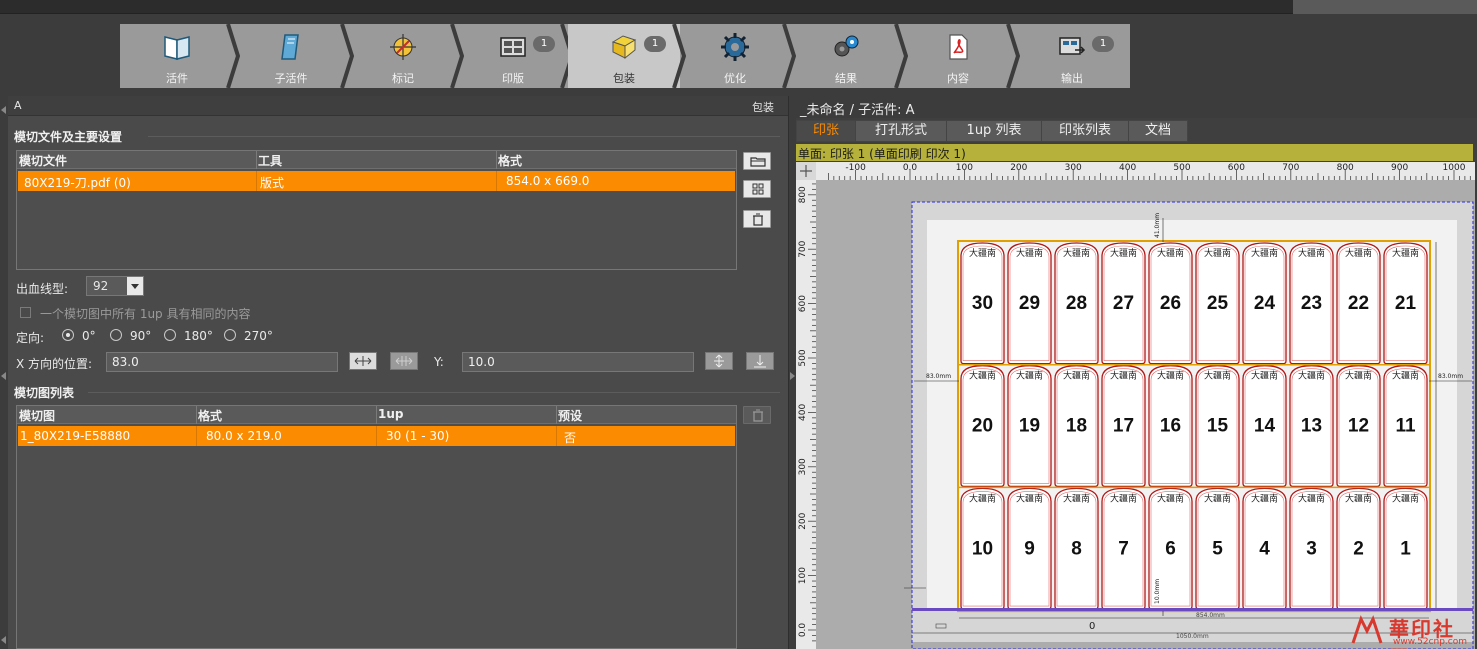 This screenshot has width=1477, height=649. What do you see at coordinates (982, 303) in the screenshot?
I see `oneup-cell: 大疆南 30` at bounding box center [982, 303].